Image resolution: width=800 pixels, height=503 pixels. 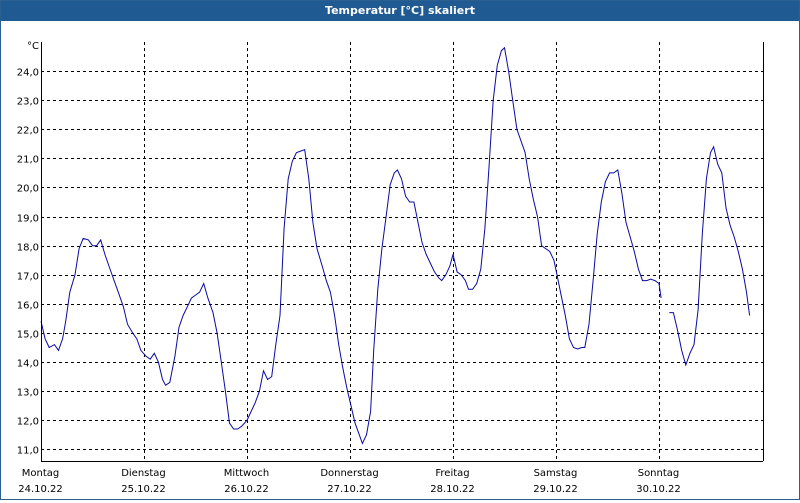 I want to click on y-tick-label: 23,0, so click(x=28, y=102).